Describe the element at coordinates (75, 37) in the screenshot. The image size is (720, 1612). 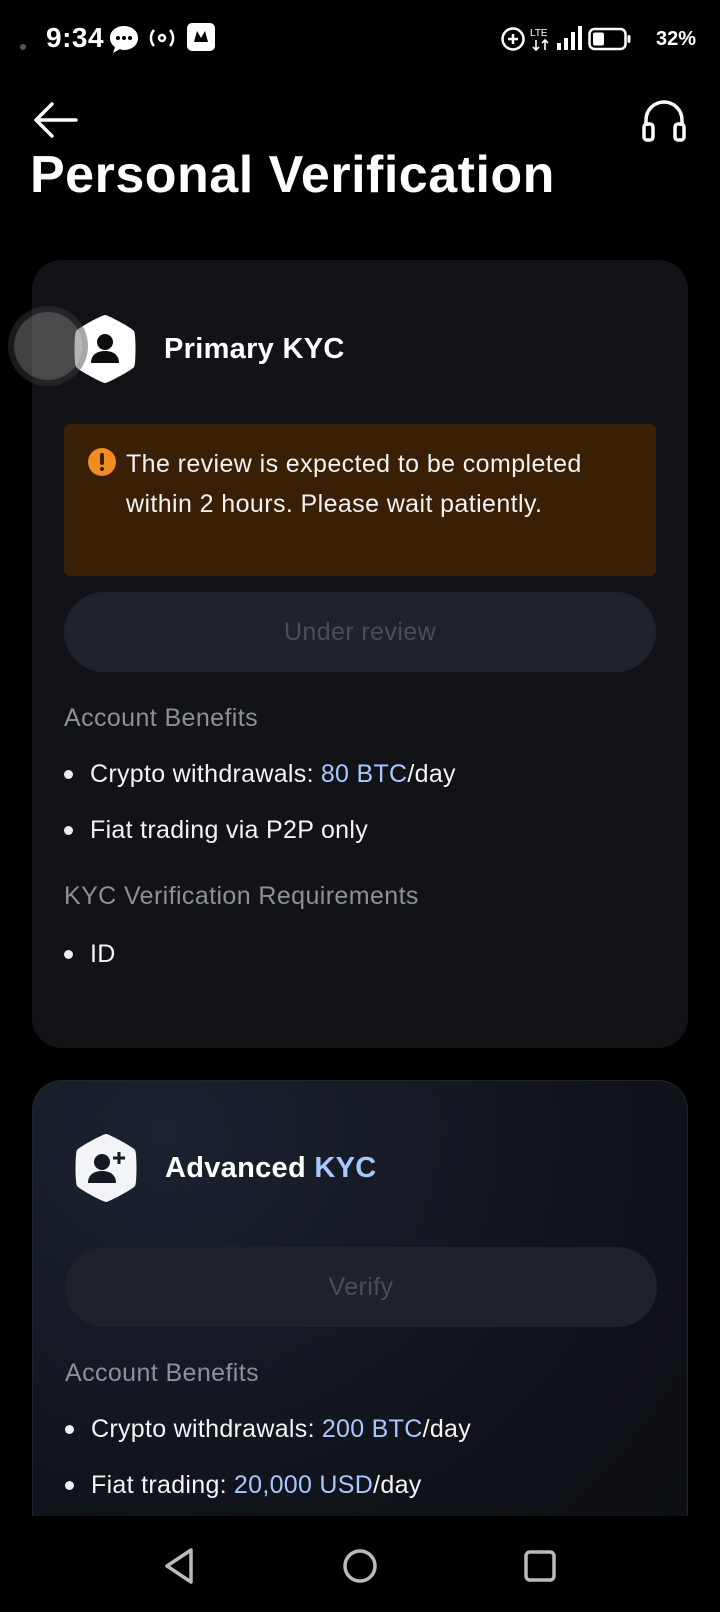
I see `status-time: 9:34` at that location.